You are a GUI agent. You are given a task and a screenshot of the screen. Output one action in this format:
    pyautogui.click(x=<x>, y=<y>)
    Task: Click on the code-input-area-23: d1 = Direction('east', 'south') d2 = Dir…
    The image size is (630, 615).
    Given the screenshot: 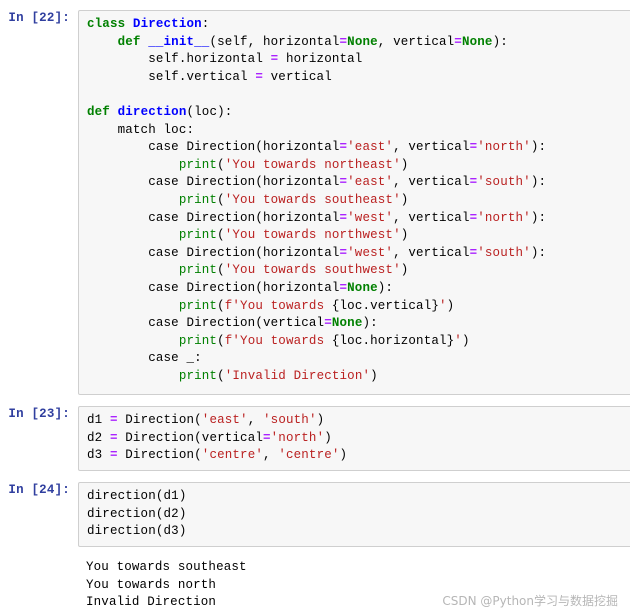 What is the action you would take?
    pyautogui.click(x=354, y=438)
    